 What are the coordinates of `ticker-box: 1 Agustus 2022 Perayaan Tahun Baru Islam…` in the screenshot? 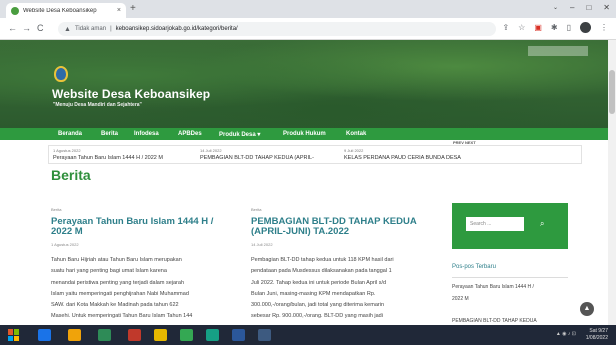 It's located at (315, 154).